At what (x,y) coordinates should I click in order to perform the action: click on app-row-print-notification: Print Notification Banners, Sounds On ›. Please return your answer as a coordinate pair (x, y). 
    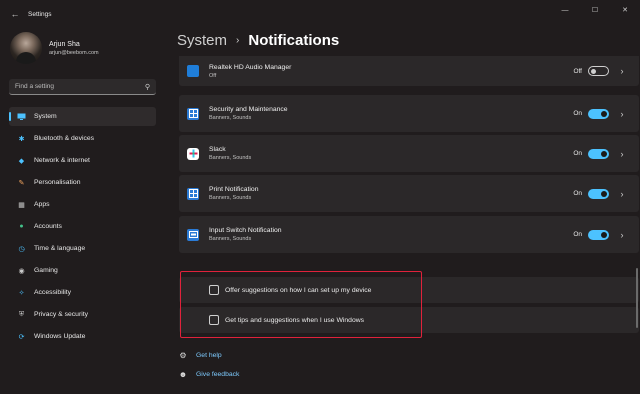
    Looking at the image, I should click on (409, 193).